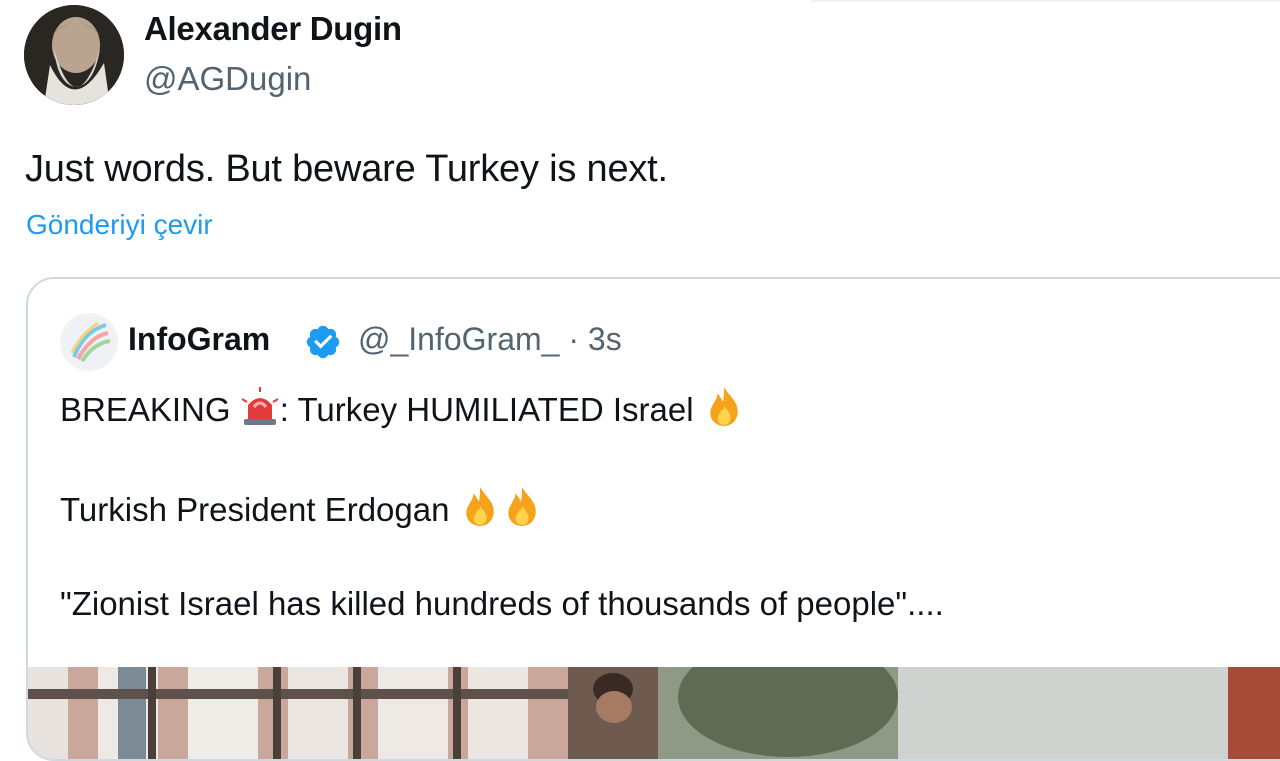 The image size is (1280, 761). What do you see at coordinates (654, 713) in the screenshot?
I see `quoted-media-image` at bounding box center [654, 713].